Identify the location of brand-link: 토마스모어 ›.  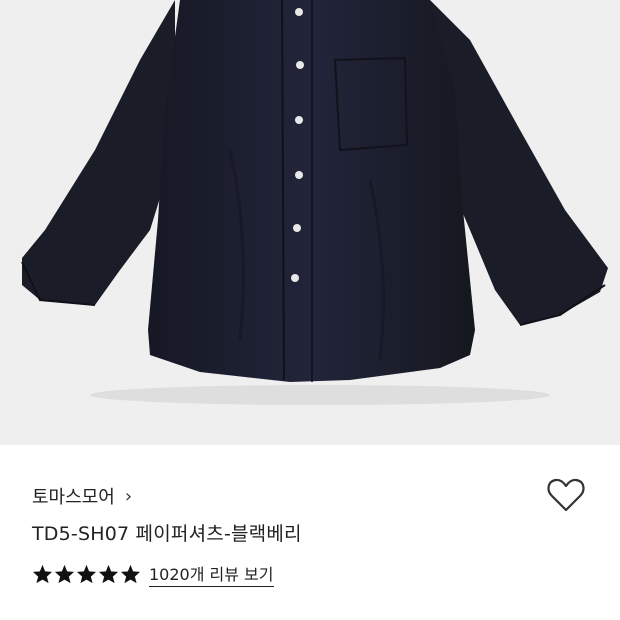
(82, 496).